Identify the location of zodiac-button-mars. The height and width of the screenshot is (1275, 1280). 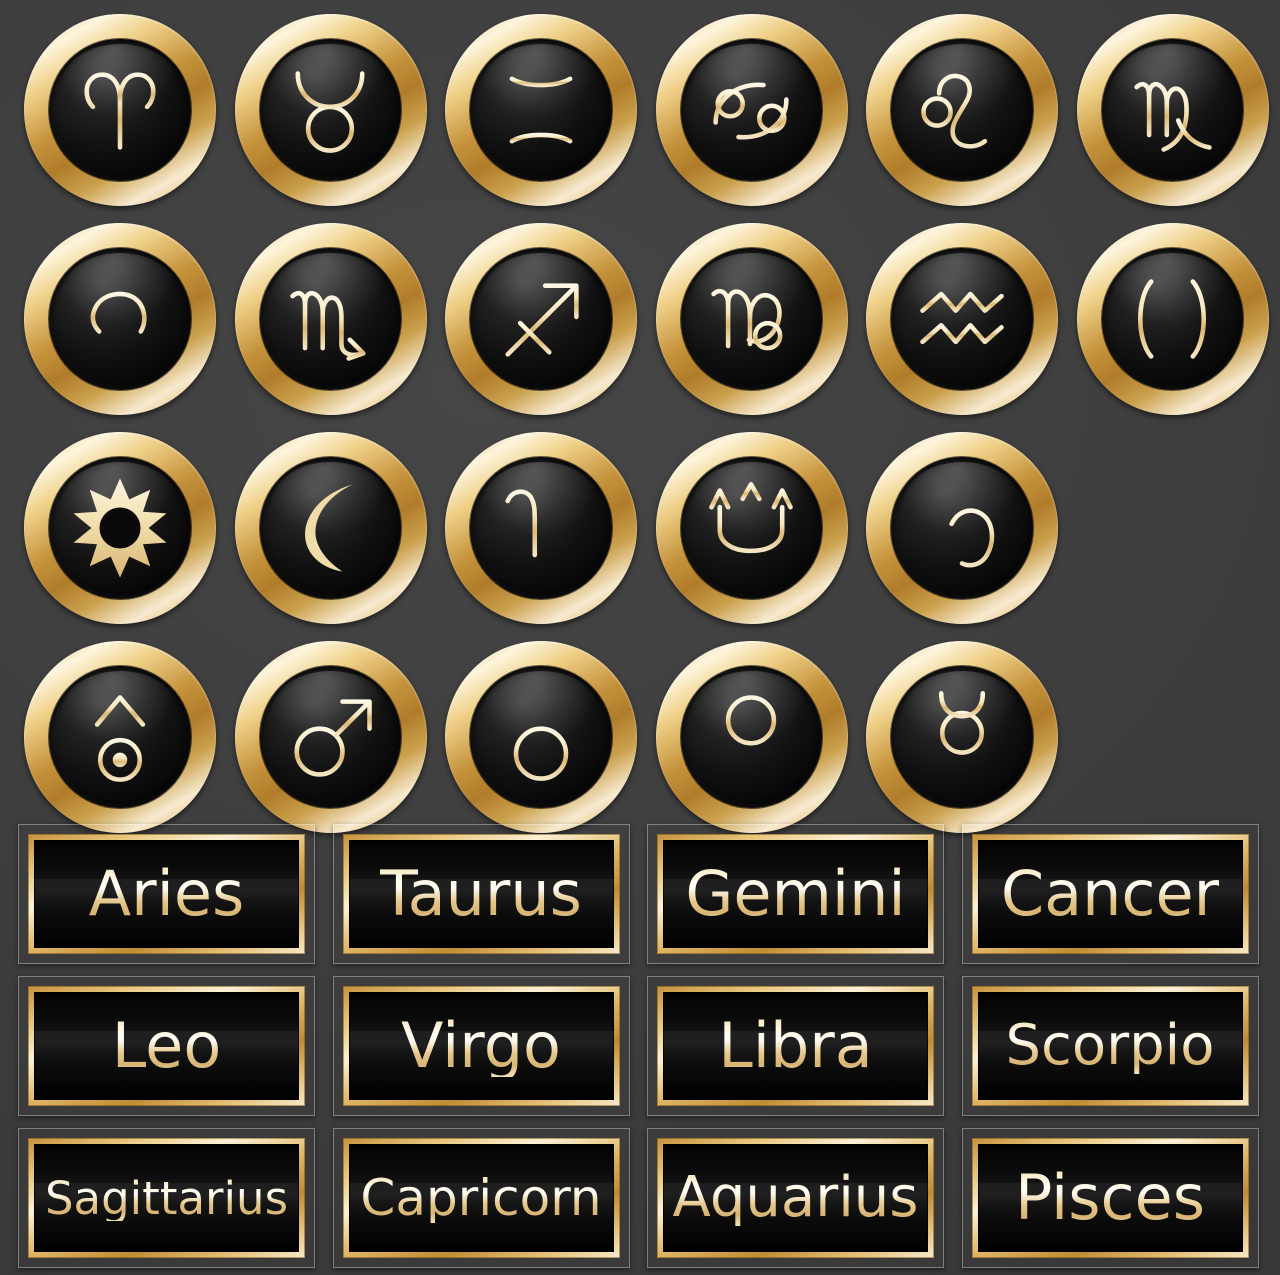
(330, 737).